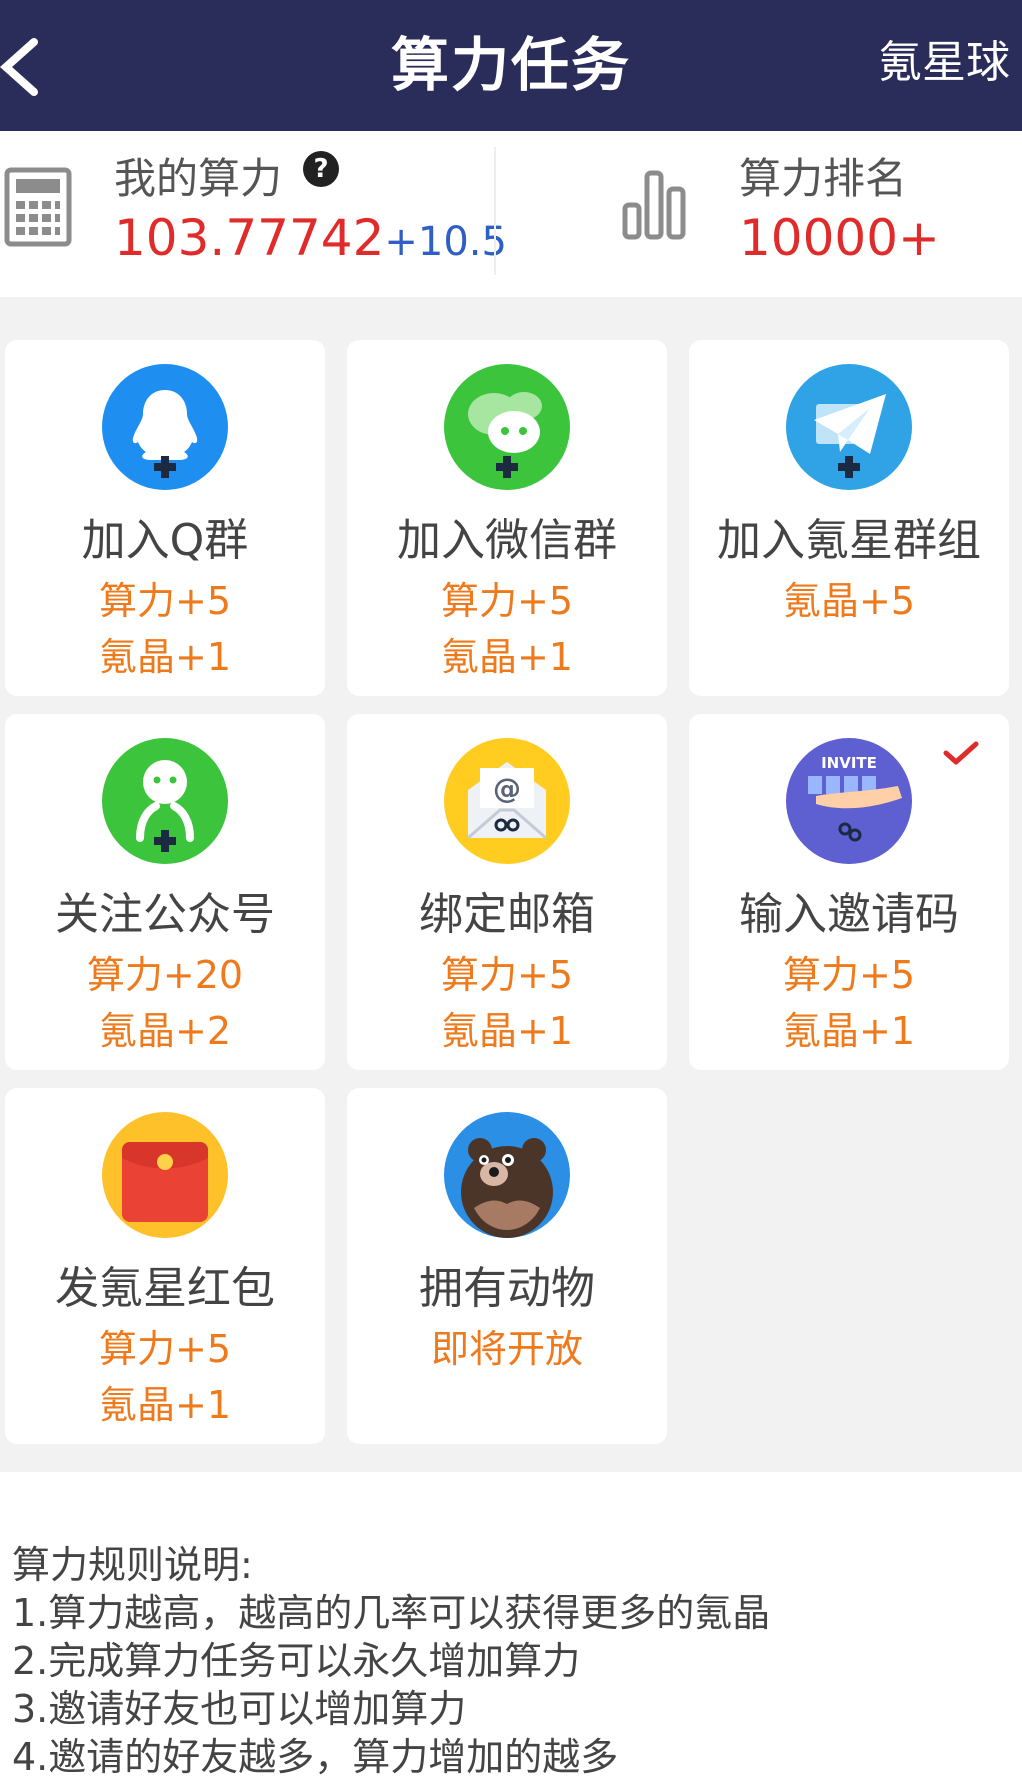  What do you see at coordinates (165, 801) in the screenshot?
I see `wechat-official-icon` at bounding box center [165, 801].